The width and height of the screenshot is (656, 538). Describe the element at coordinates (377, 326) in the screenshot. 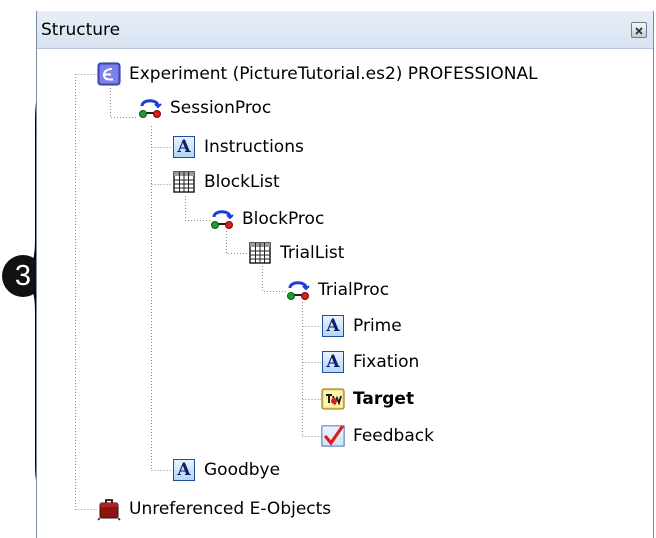

I see `tree-node-label: Prime` at that location.